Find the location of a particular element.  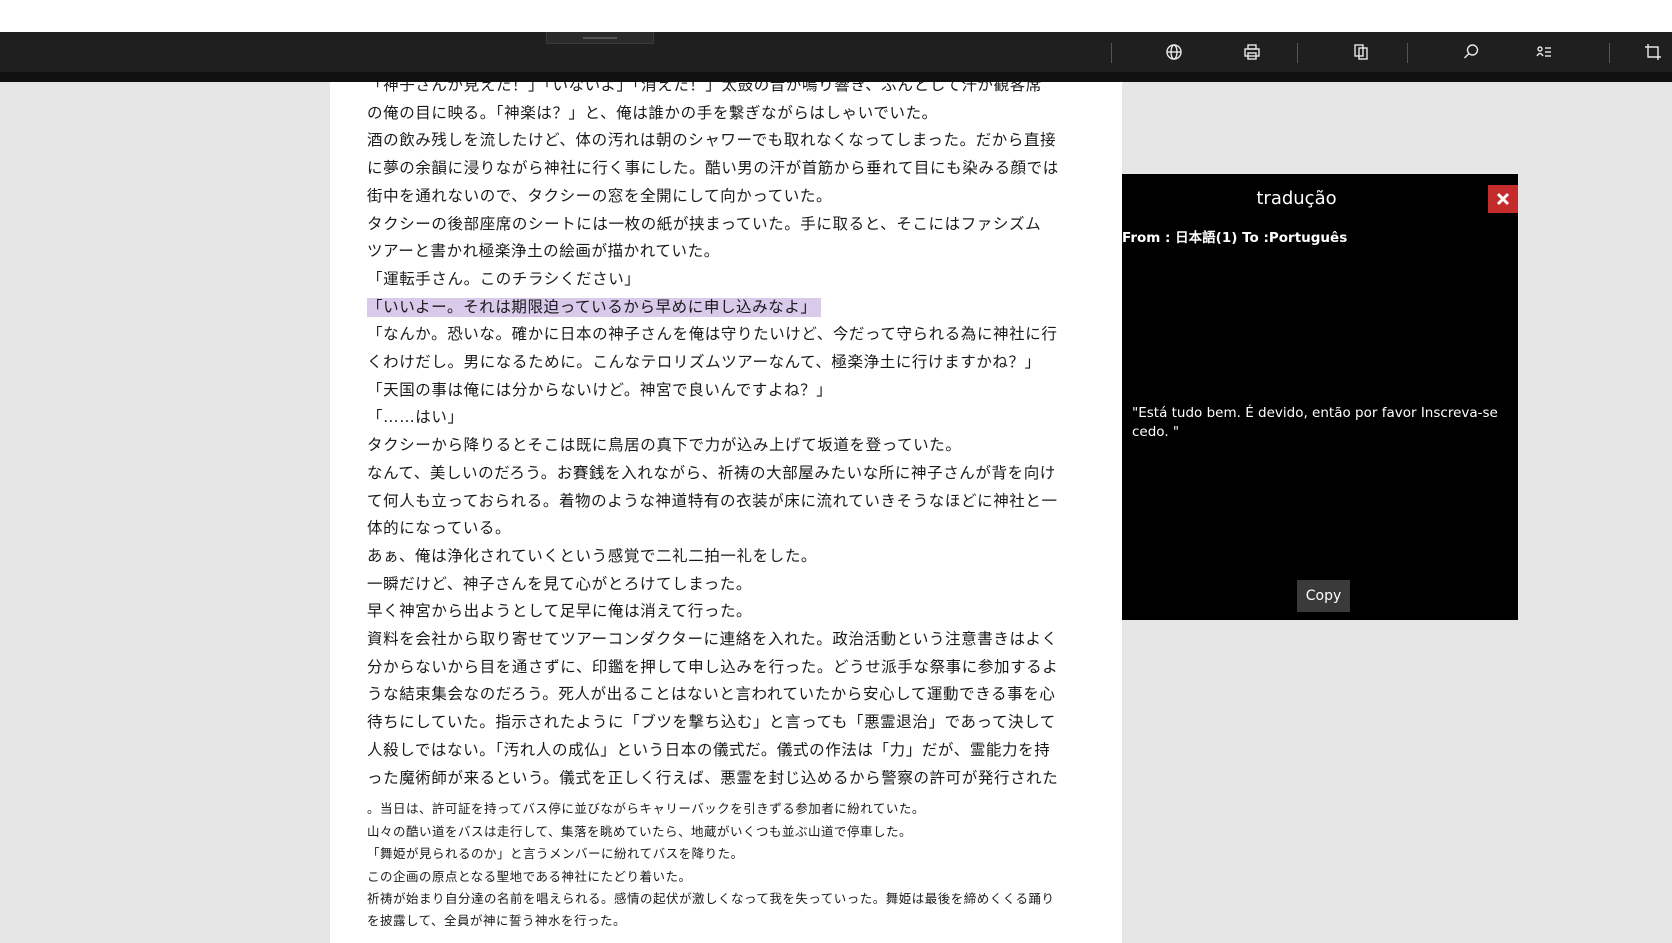

reading-list-button is located at coordinates (1544, 52).